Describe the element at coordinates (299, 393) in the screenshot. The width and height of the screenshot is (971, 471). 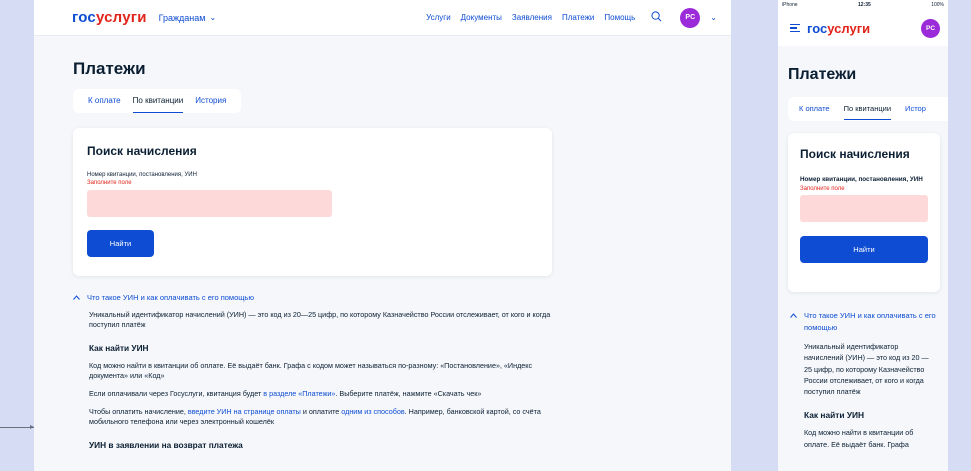
I see `payments-section-link: в разделе «Платежи»` at that location.